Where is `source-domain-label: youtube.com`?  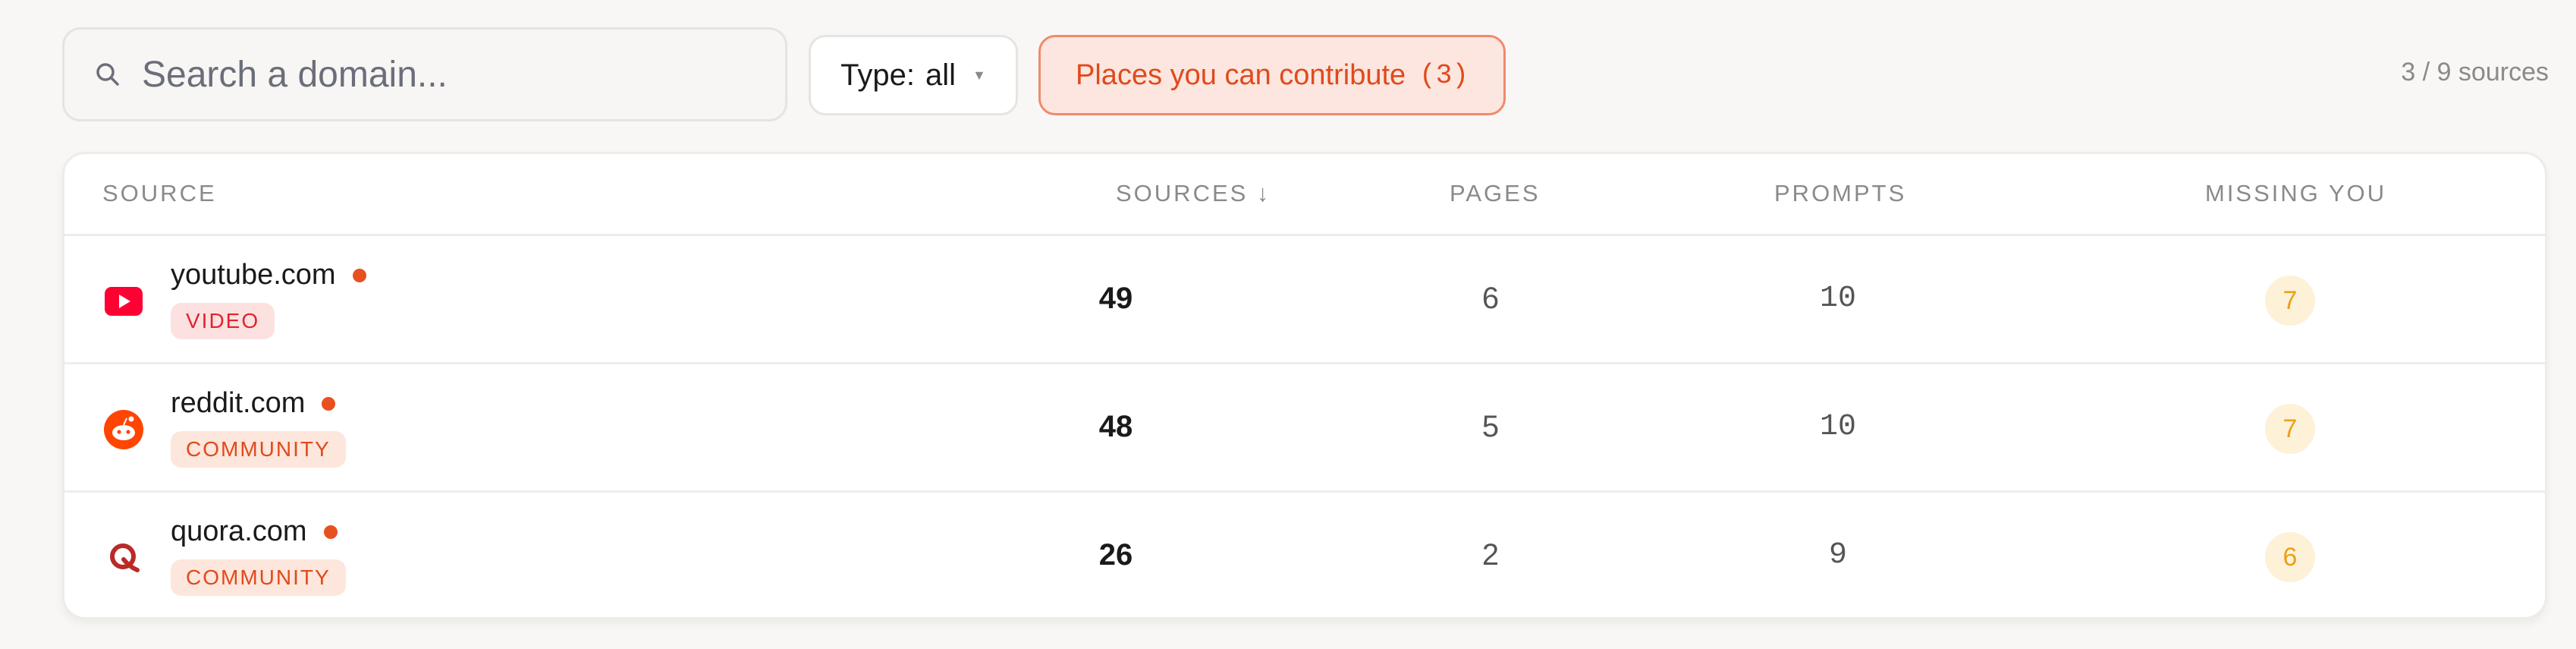
source-domain-label: youtube.com is located at coordinates (253, 275).